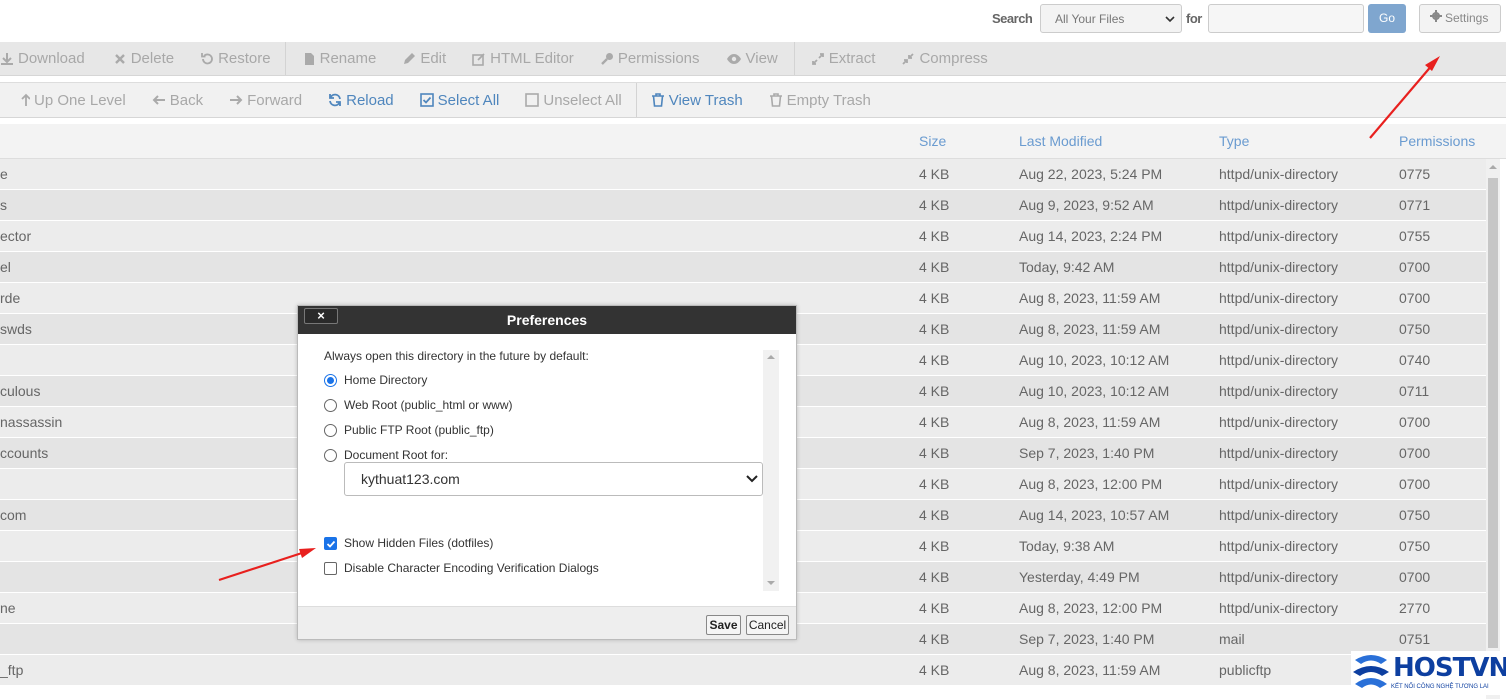 The image size is (1506, 699). What do you see at coordinates (1387, 18) in the screenshot?
I see `go-button: Go` at bounding box center [1387, 18].